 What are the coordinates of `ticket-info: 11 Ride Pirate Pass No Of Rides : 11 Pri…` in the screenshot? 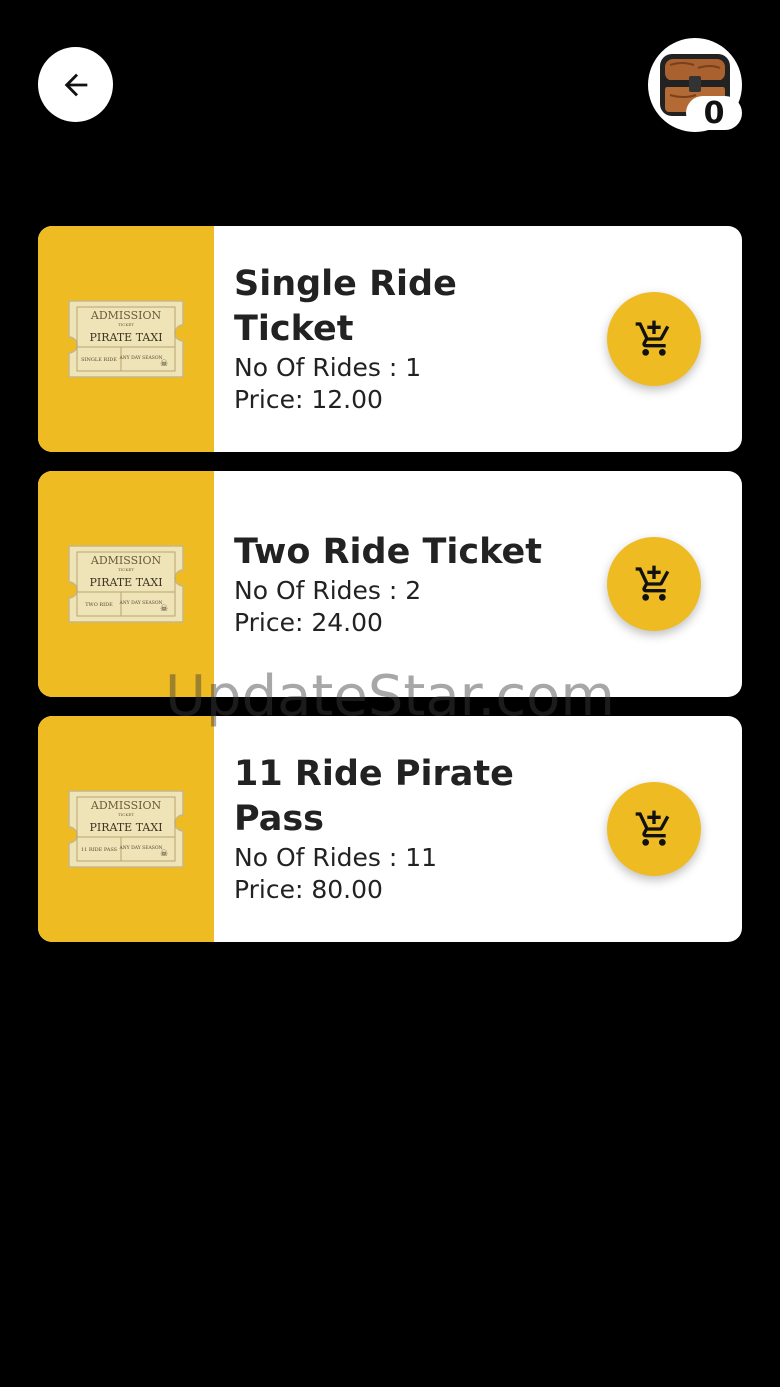 It's located at (399, 829).